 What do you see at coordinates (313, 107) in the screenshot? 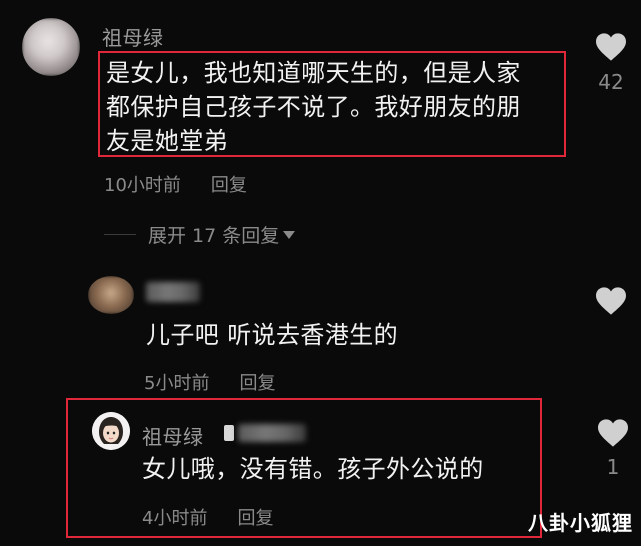
I see `comment-text-line-2: 都保护自己孩子不说了。我好朋友的朋` at bounding box center [313, 107].